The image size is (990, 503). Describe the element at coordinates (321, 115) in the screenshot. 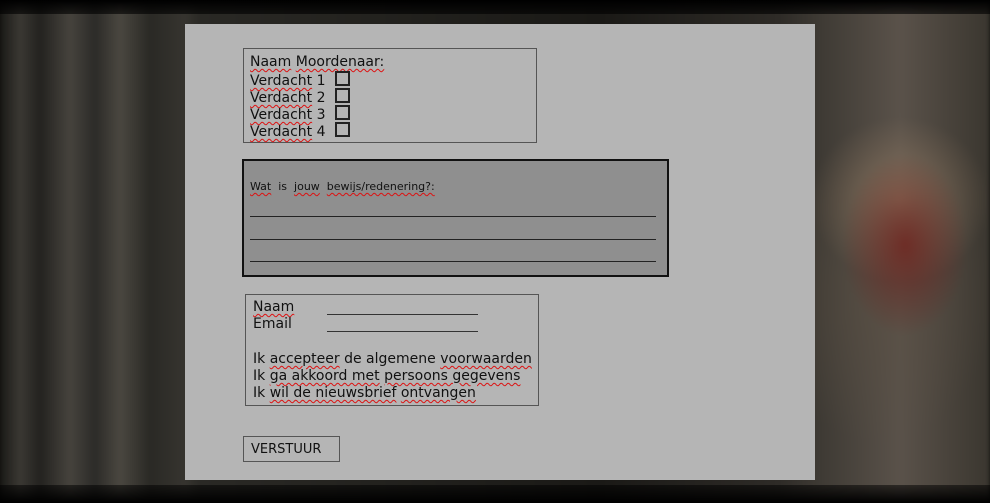

I see `suspect-number: 3` at that location.